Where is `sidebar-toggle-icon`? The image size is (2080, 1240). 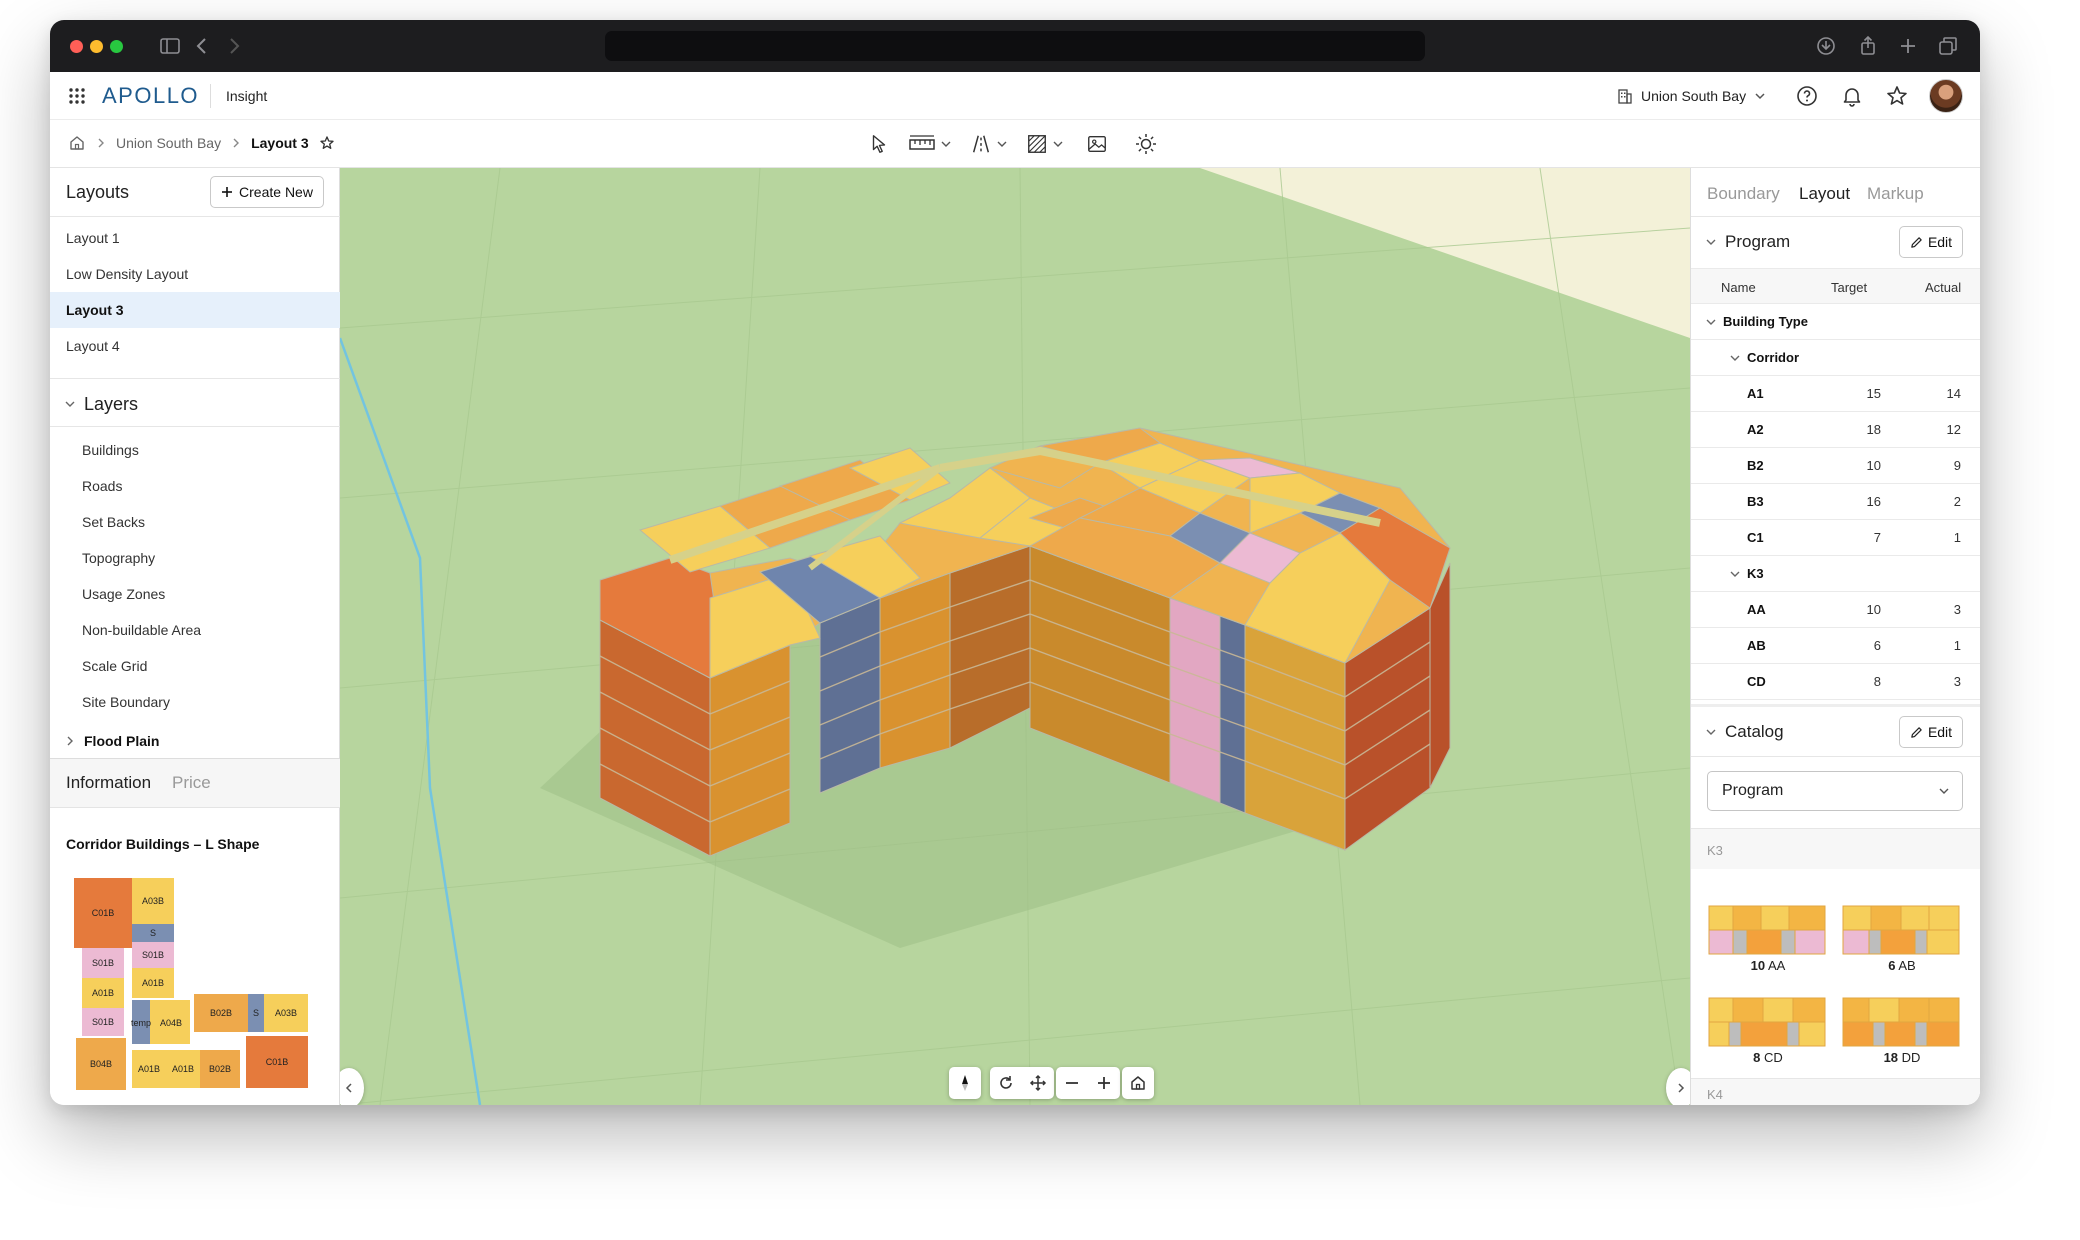
sidebar-toggle-icon is located at coordinates (170, 46).